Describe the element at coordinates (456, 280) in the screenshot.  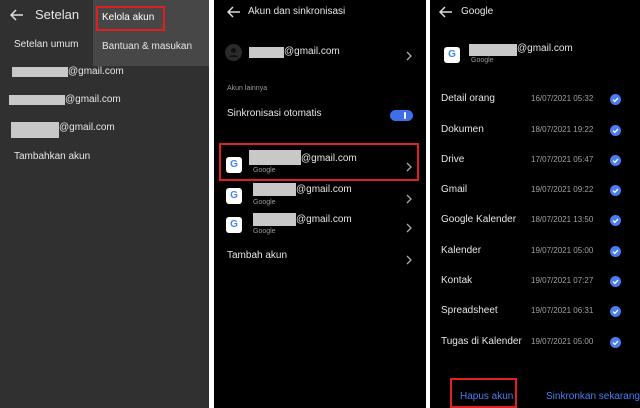
I see `sync-item-name: Kontak` at that location.